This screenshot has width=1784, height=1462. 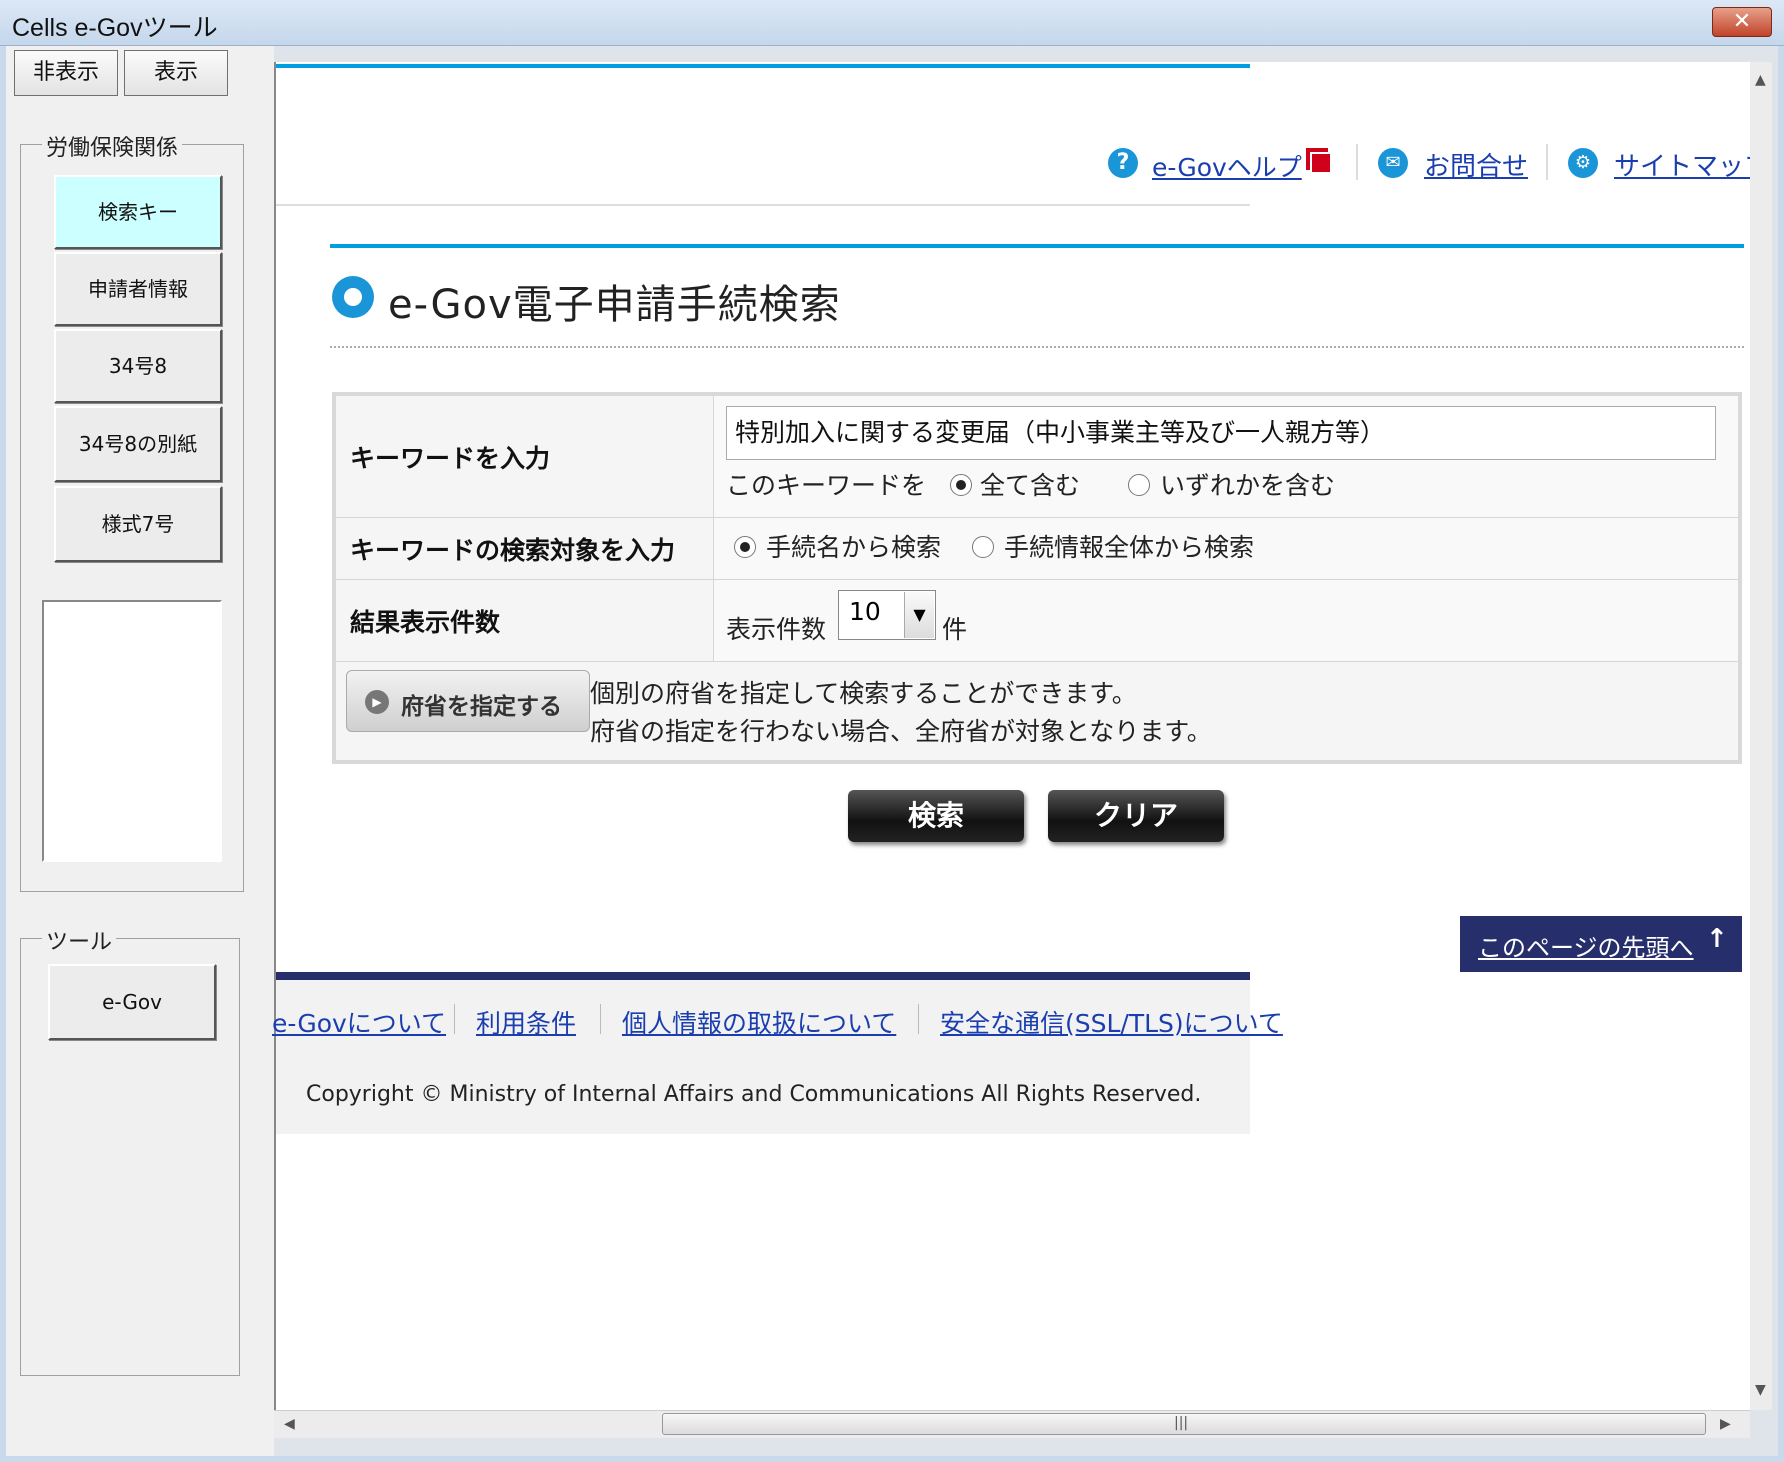 What do you see at coordinates (1030, 485) in the screenshot?
I see `radio-all-label: 全て含む` at bounding box center [1030, 485].